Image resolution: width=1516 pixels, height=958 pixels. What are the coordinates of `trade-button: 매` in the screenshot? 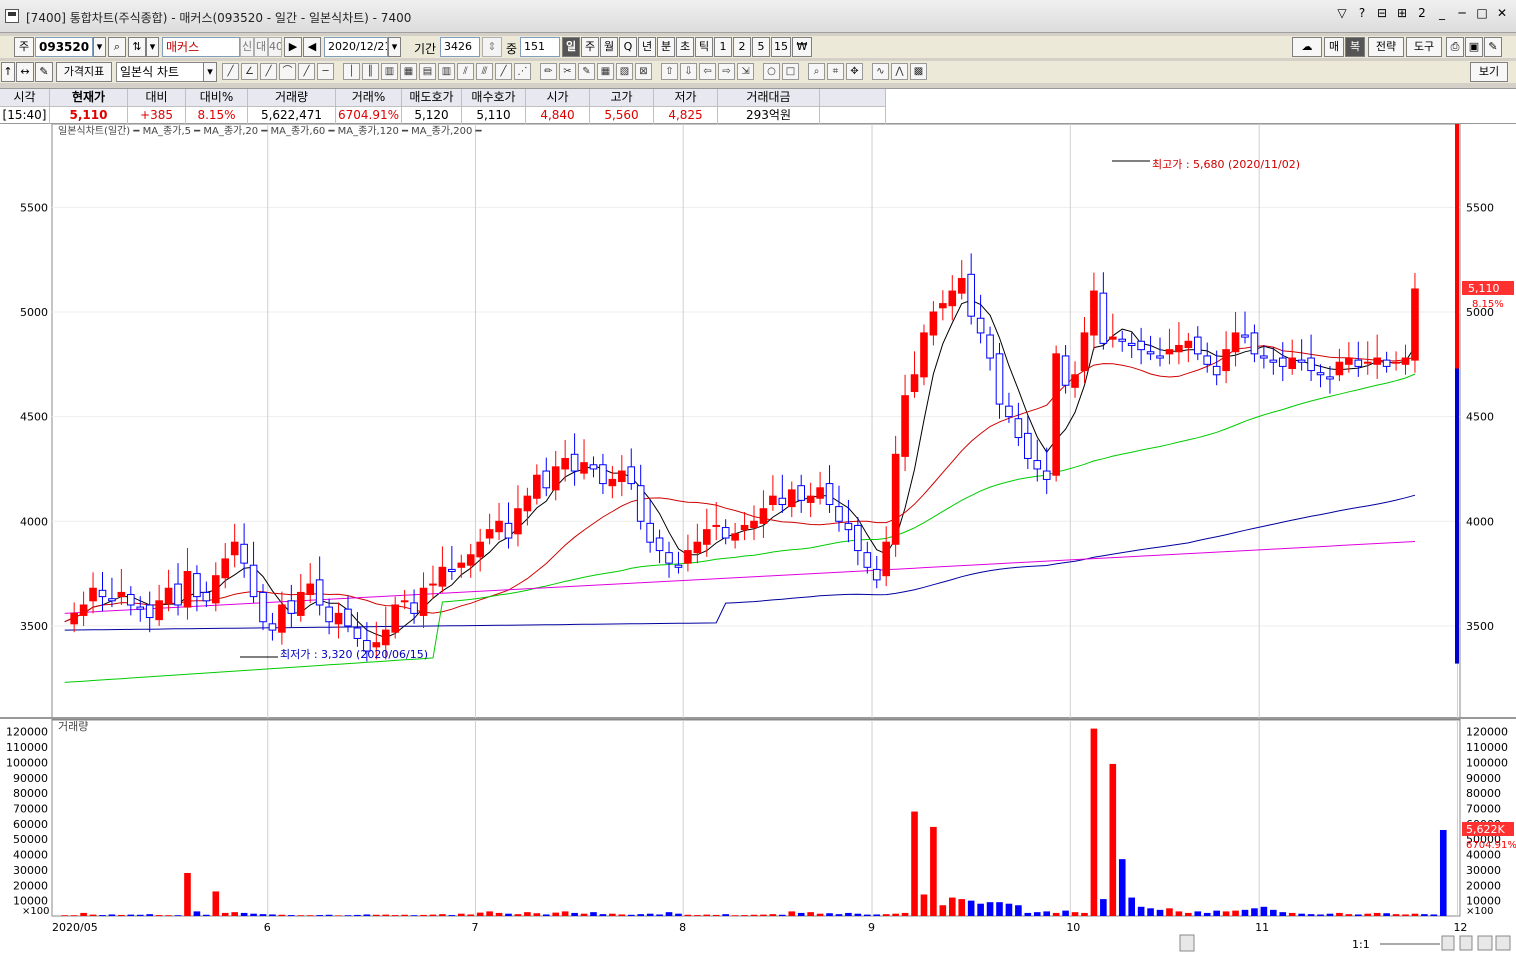 It's located at (1334, 47).